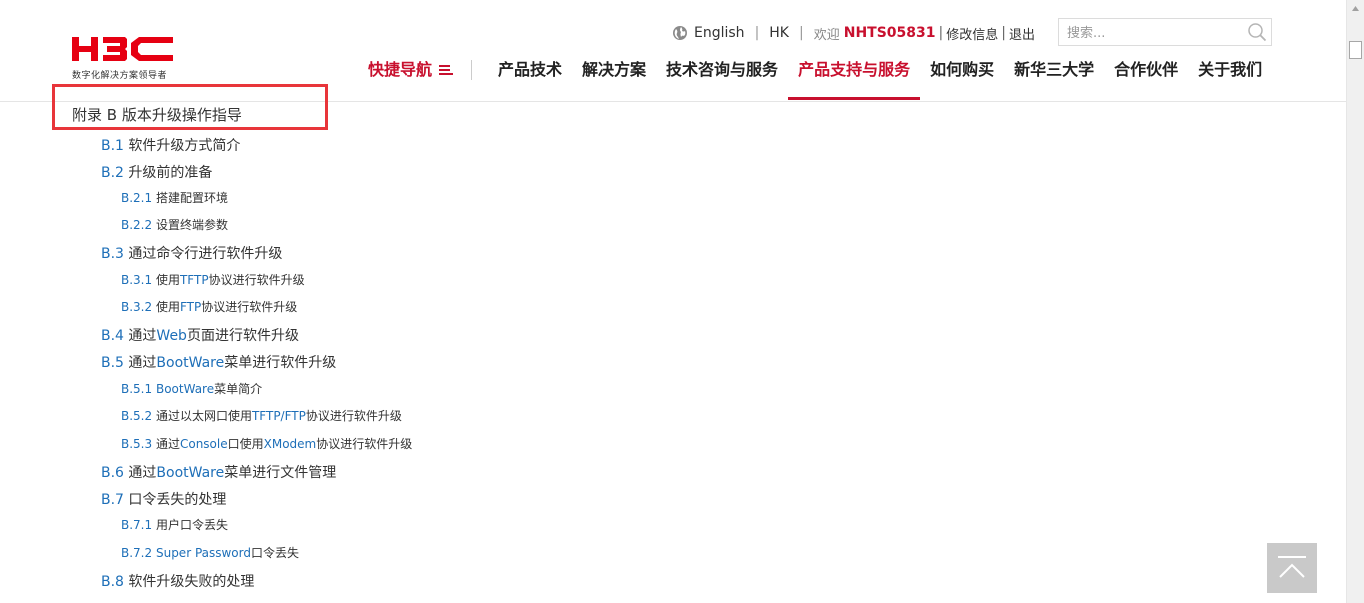 The image size is (1364, 603). Describe the element at coordinates (190, 225) in the screenshot. I see `toc-item-label: 设置终端参数` at that location.